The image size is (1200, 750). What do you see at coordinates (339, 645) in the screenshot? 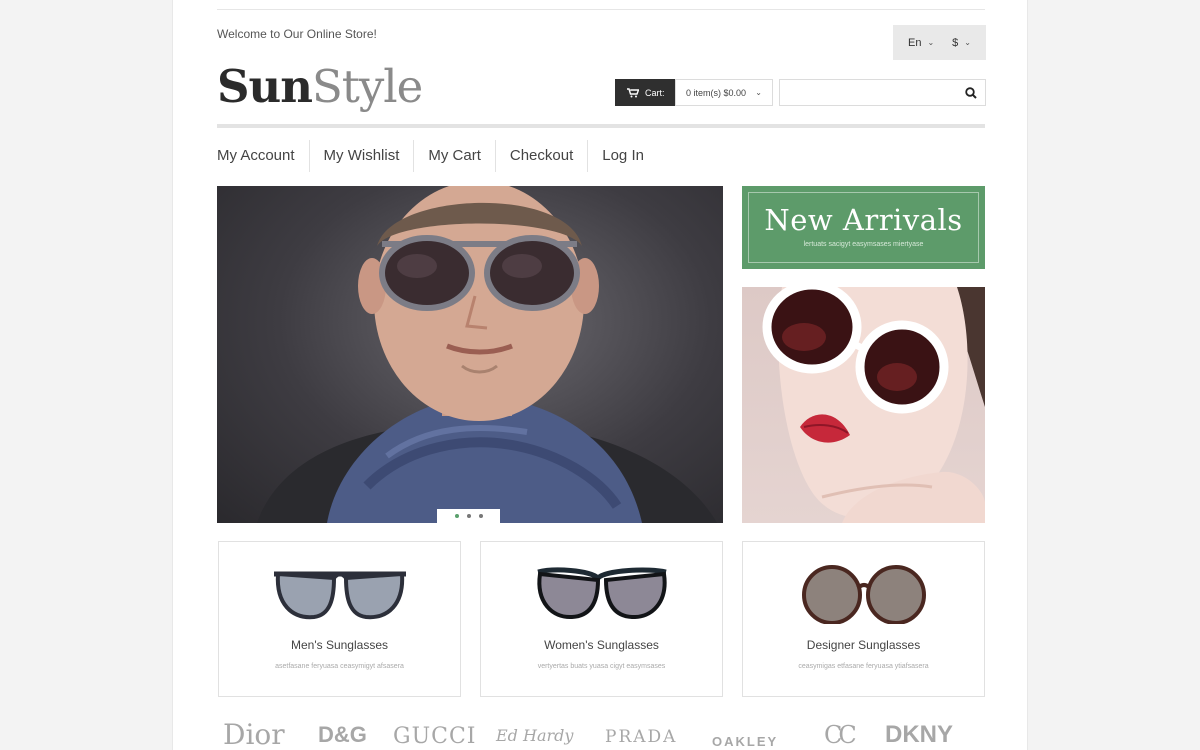
I see `category-name: Men's Sunglasses` at bounding box center [339, 645].